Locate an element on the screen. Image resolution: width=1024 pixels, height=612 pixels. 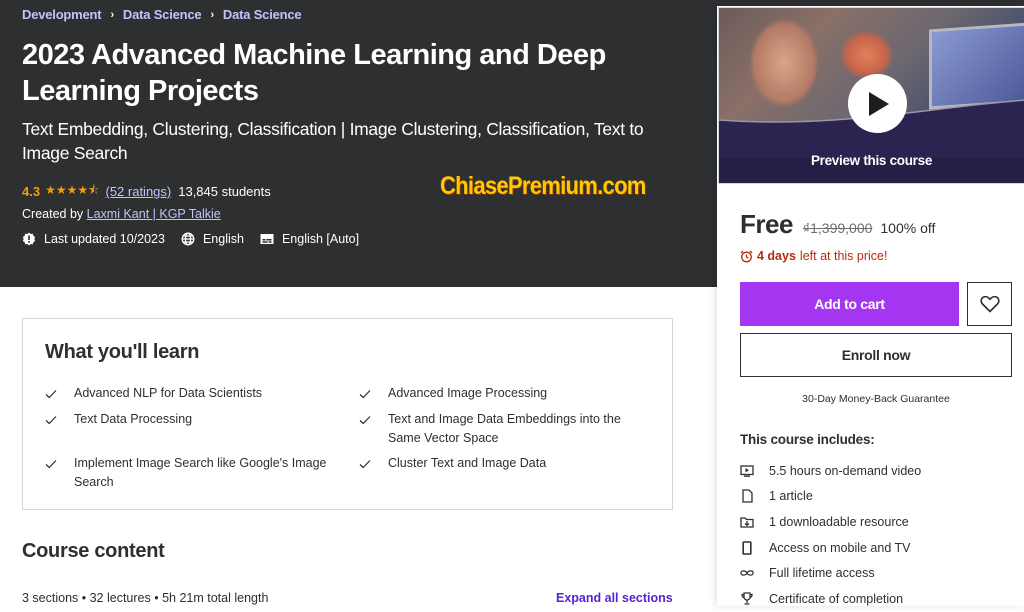
breadcrumb-development: Development is located at coordinates (62, 14).